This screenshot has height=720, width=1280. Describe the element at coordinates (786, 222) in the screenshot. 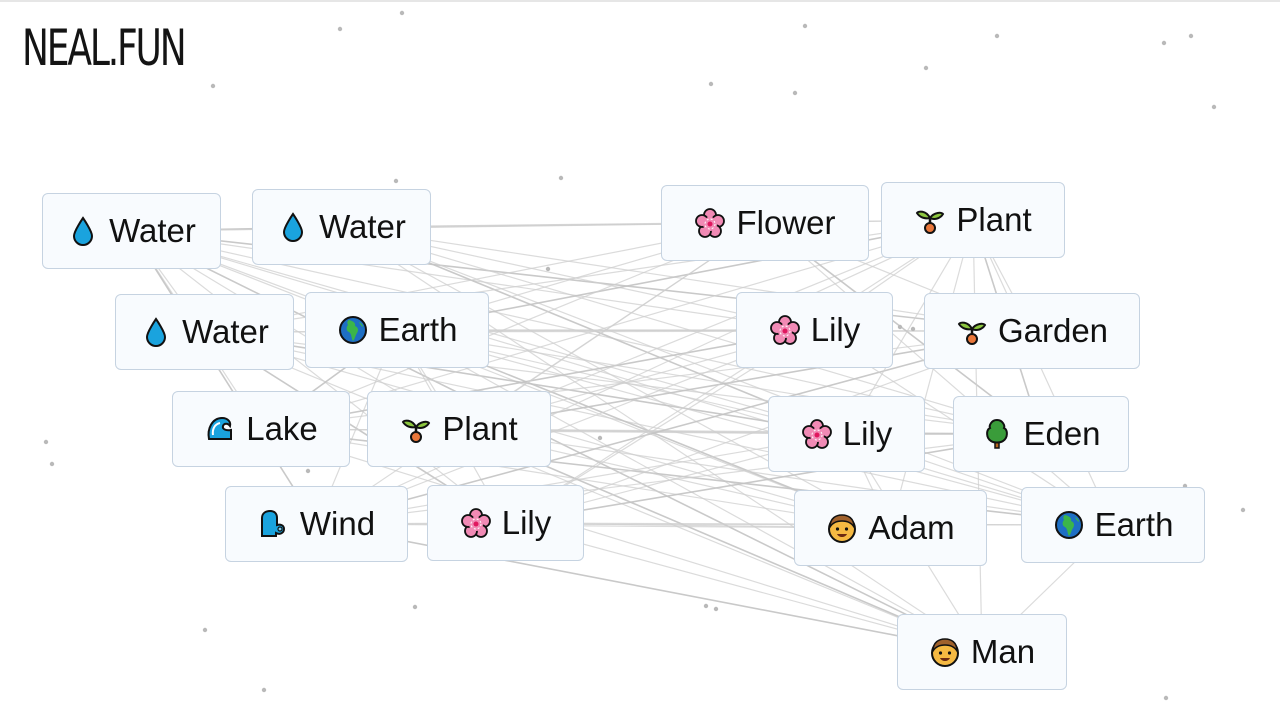

I see `element-label: Flower` at that location.